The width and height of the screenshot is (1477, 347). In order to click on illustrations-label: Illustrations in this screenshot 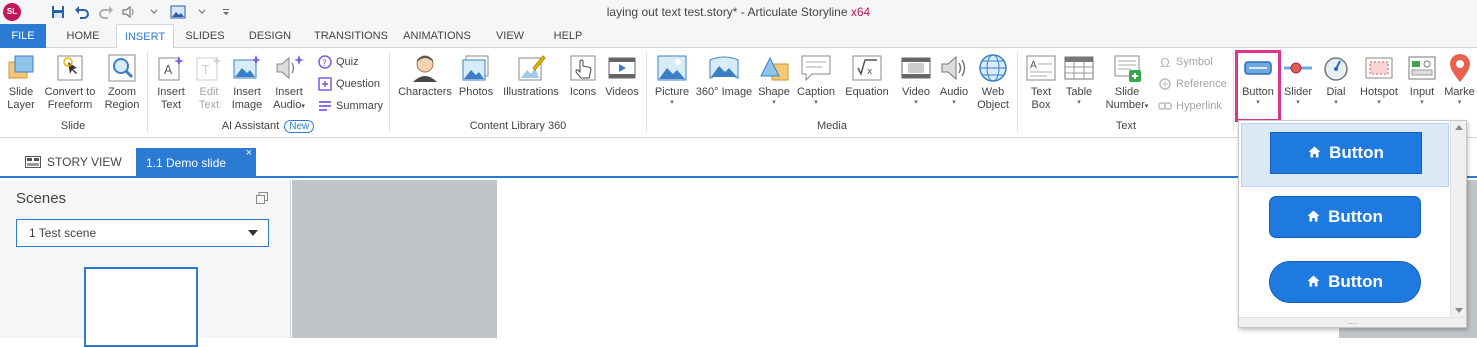, I will do `click(531, 92)`.